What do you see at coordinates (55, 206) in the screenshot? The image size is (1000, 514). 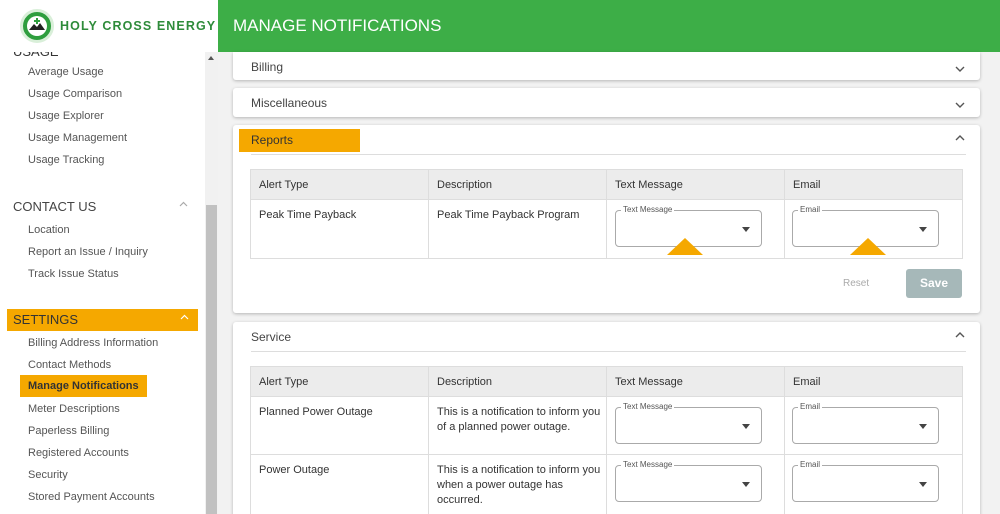 I see `section-contact-us-label: CONTACT US` at bounding box center [55, 206].